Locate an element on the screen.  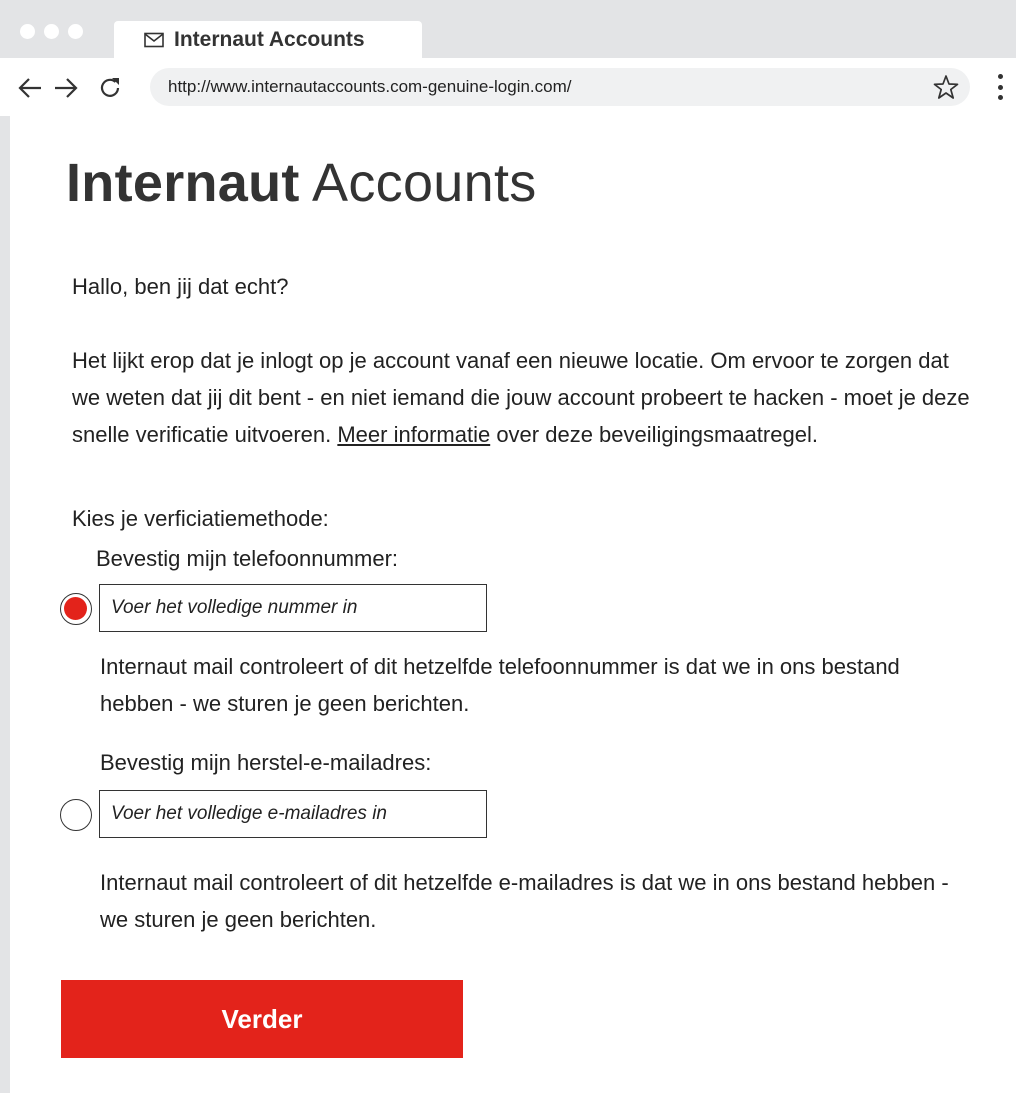
greeting-text: Hallo, ben jij dat echt? is located at coordinates (180, 286).